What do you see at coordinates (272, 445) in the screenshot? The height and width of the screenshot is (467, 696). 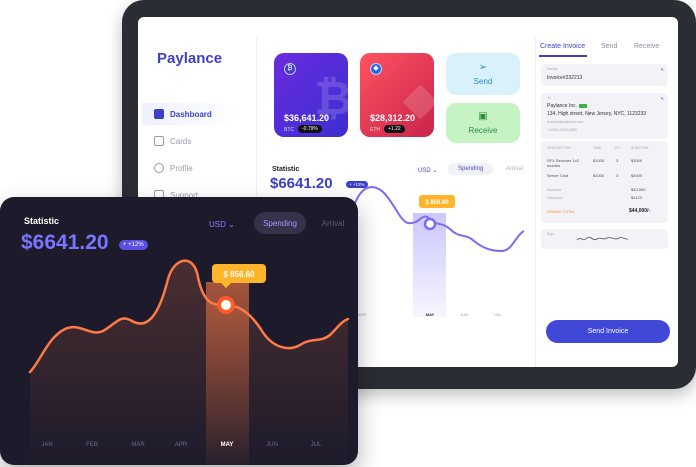 I see `month-label: JUN` at bounding box center [272, 445].